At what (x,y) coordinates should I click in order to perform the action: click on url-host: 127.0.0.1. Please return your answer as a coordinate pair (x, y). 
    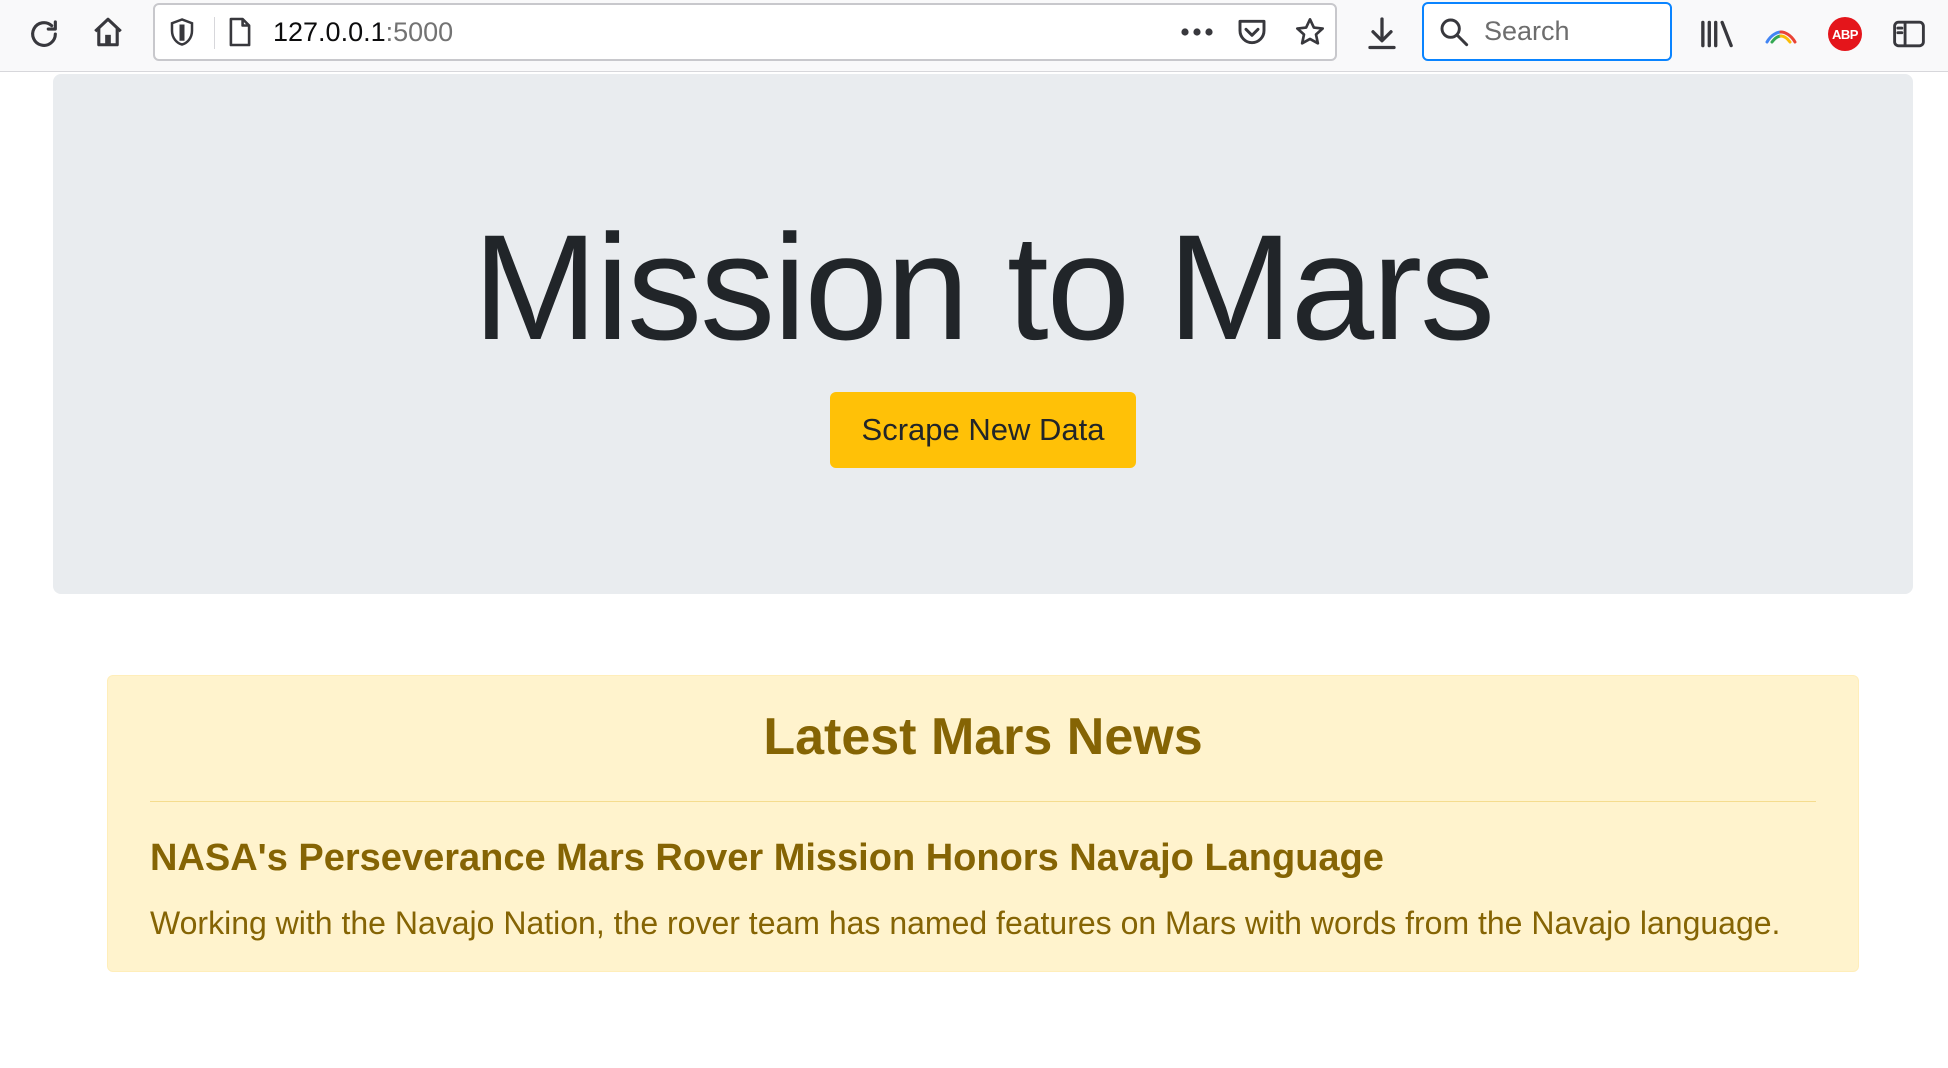
    Looking at the image, I should click on (329, 32).